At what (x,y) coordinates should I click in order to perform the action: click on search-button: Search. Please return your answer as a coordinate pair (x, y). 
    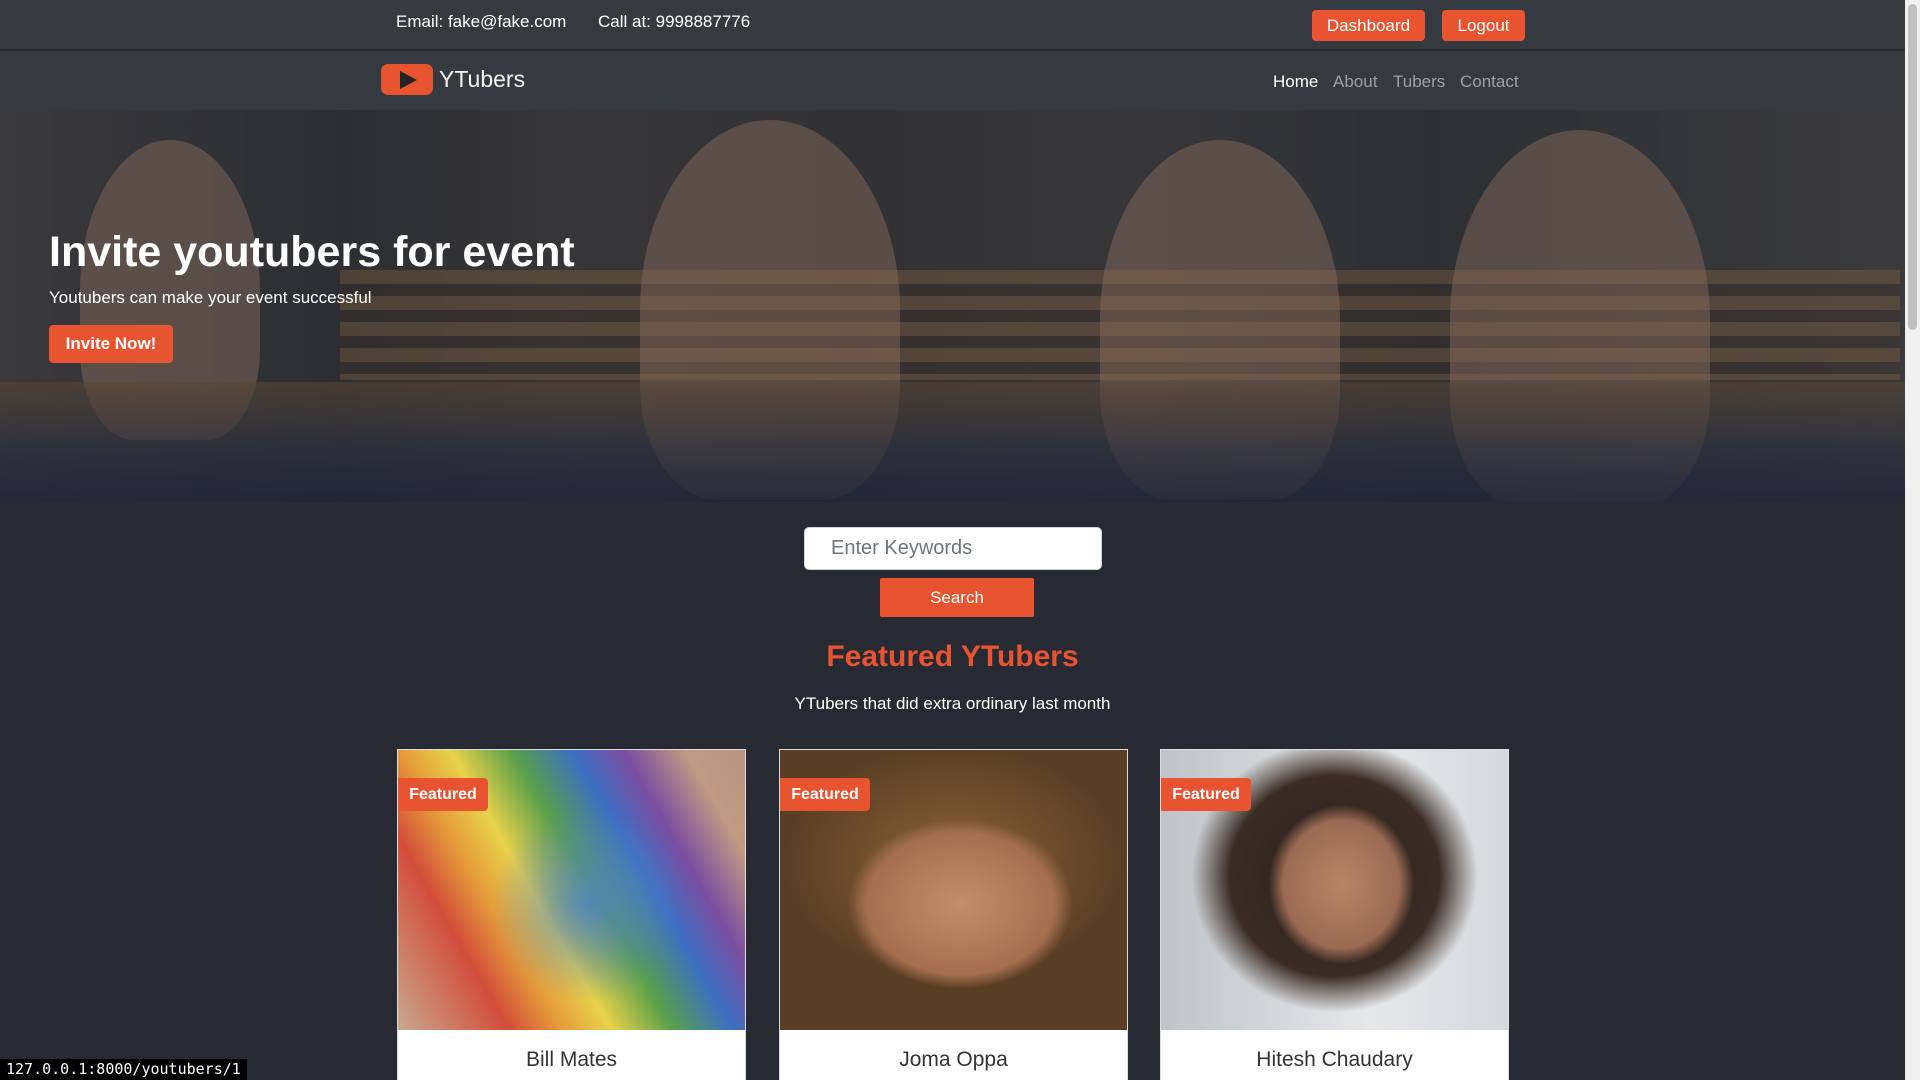
    Looking at the image, I should click on (957, 597).